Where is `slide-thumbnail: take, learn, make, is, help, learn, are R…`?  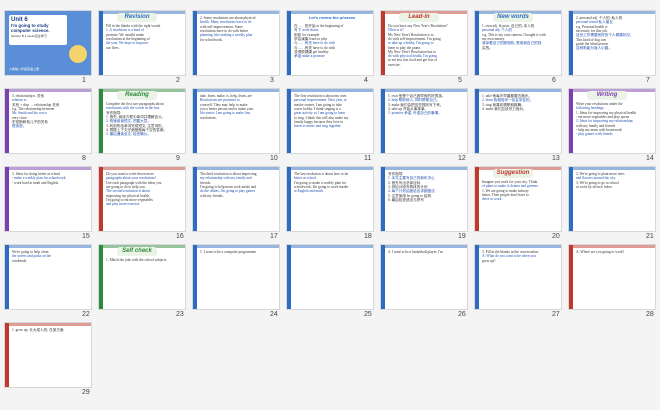
slide-thumbnail: take, learn, make, is, help, learn, are R… is located at coordinates (236, 121).